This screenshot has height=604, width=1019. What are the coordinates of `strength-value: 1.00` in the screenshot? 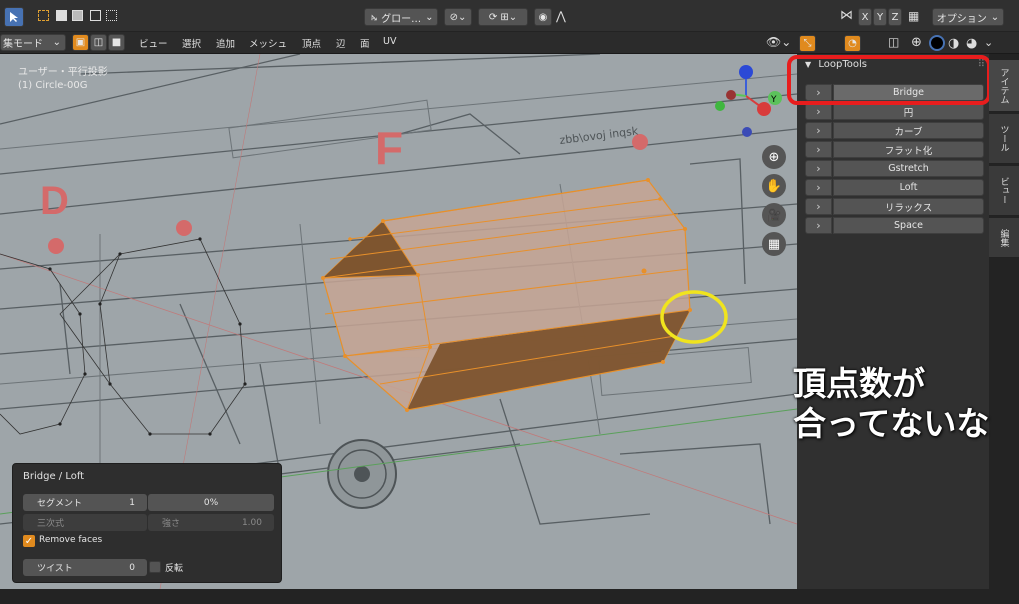 It's located at (251, 522).